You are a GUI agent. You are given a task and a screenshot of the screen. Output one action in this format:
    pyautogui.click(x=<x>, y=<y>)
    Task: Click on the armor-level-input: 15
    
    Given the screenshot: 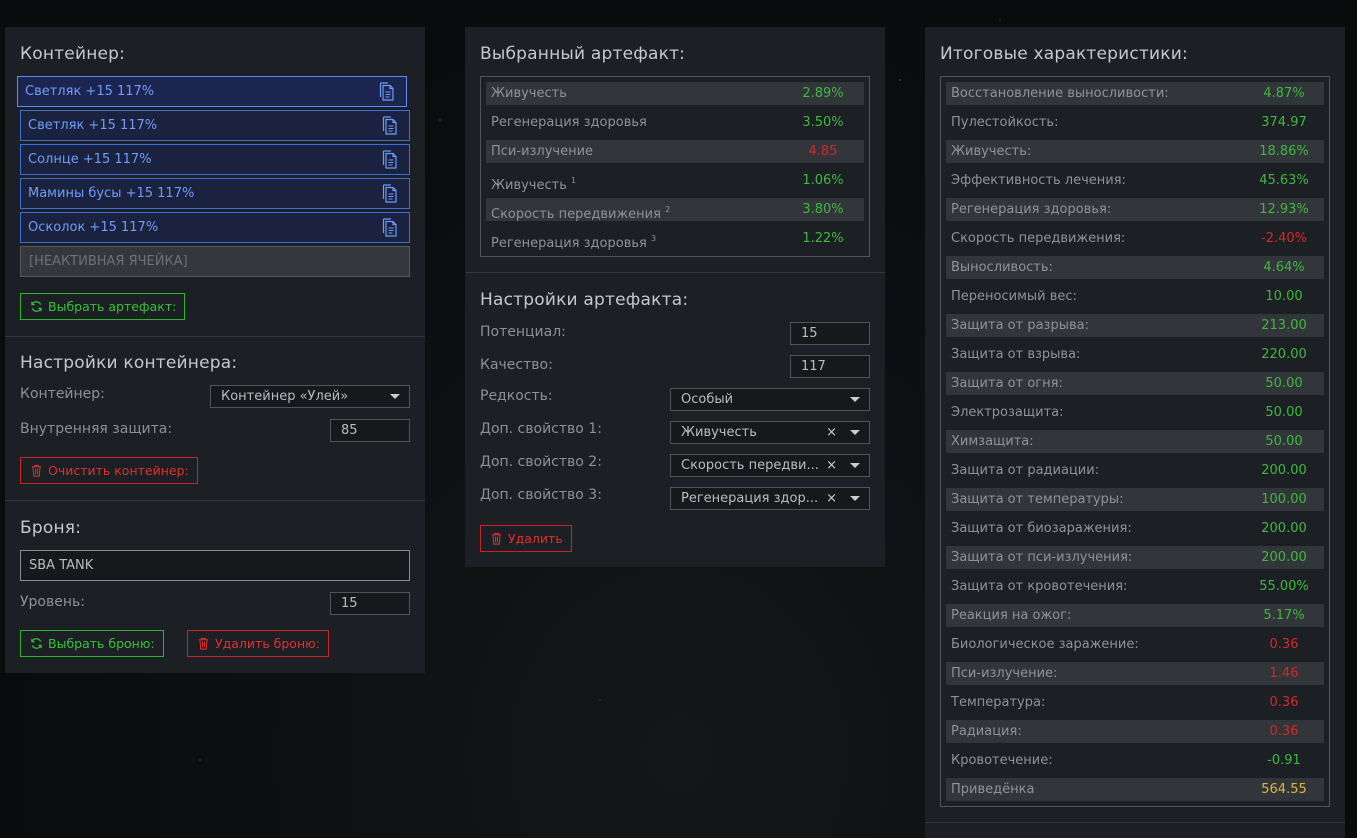 What is the action you would take?
    pyautogui.click(x=370, y=603)
    